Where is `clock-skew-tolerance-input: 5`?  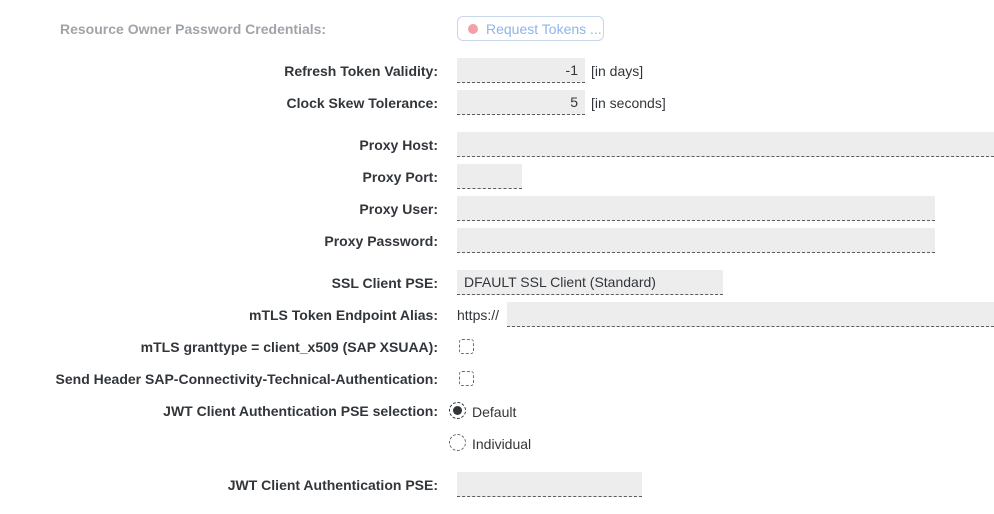 clock-skew-tolerance-input: 5 is located at coordinates (521, 102).